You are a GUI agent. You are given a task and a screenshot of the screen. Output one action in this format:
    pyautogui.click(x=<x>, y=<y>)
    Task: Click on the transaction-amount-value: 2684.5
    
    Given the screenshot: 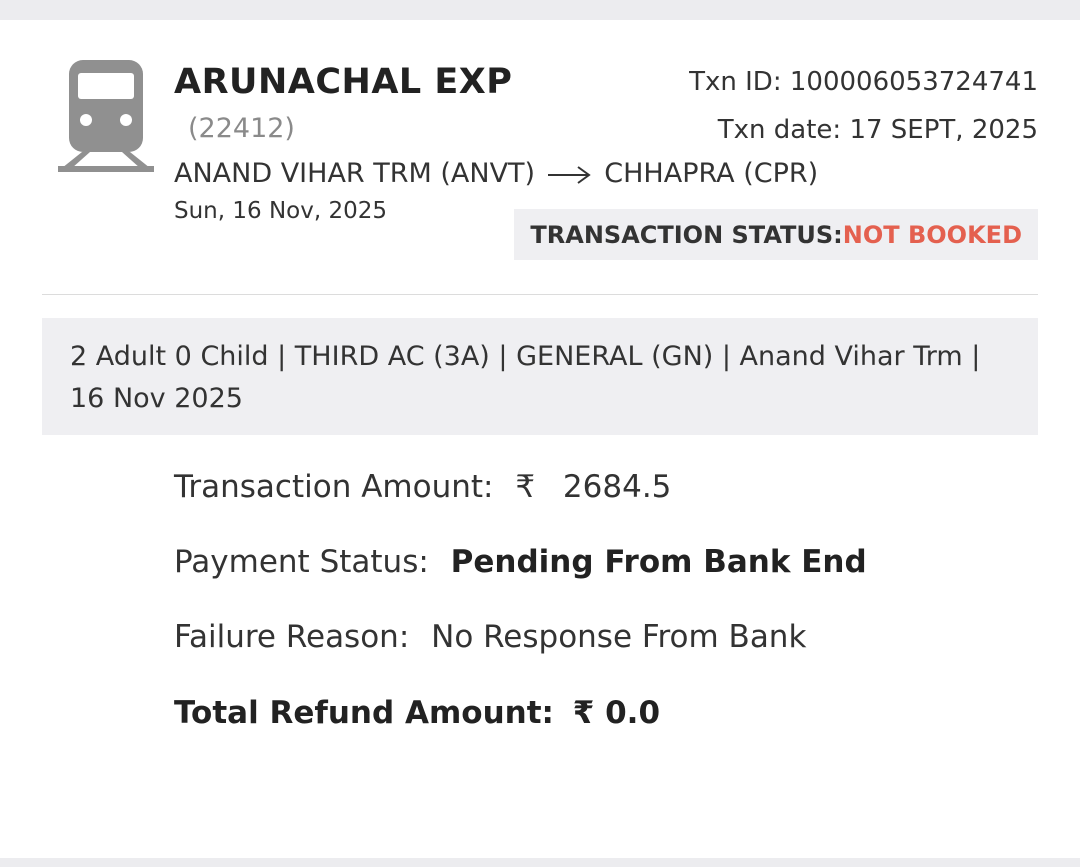 What is the action you would take?
    pyautogui.click(x=617, y=487)
    